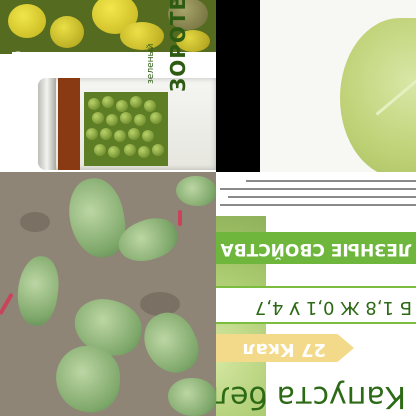 This screenshot has height=416, width=416. Describe the element at coordinates (316, 191) in the screenshot. I see `body-text-lines` at that location.